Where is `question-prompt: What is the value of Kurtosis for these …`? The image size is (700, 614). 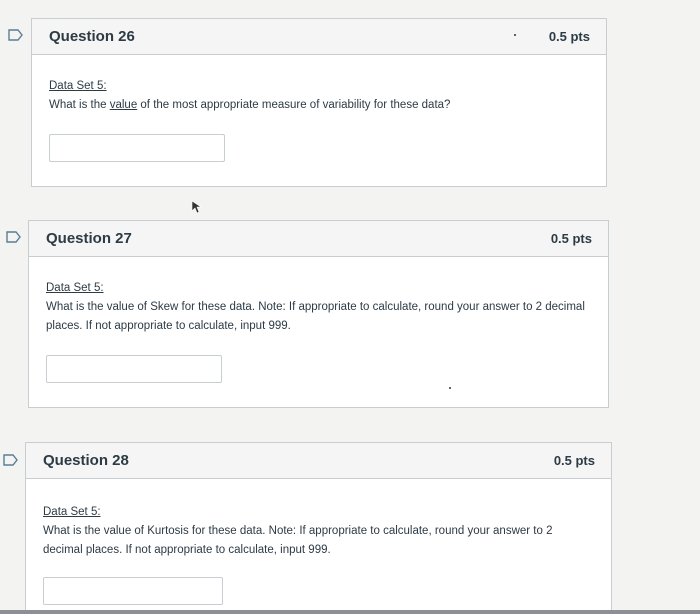
question-prompt: What is the value of Kurtosis for these … is located at coordinates (298, 540).